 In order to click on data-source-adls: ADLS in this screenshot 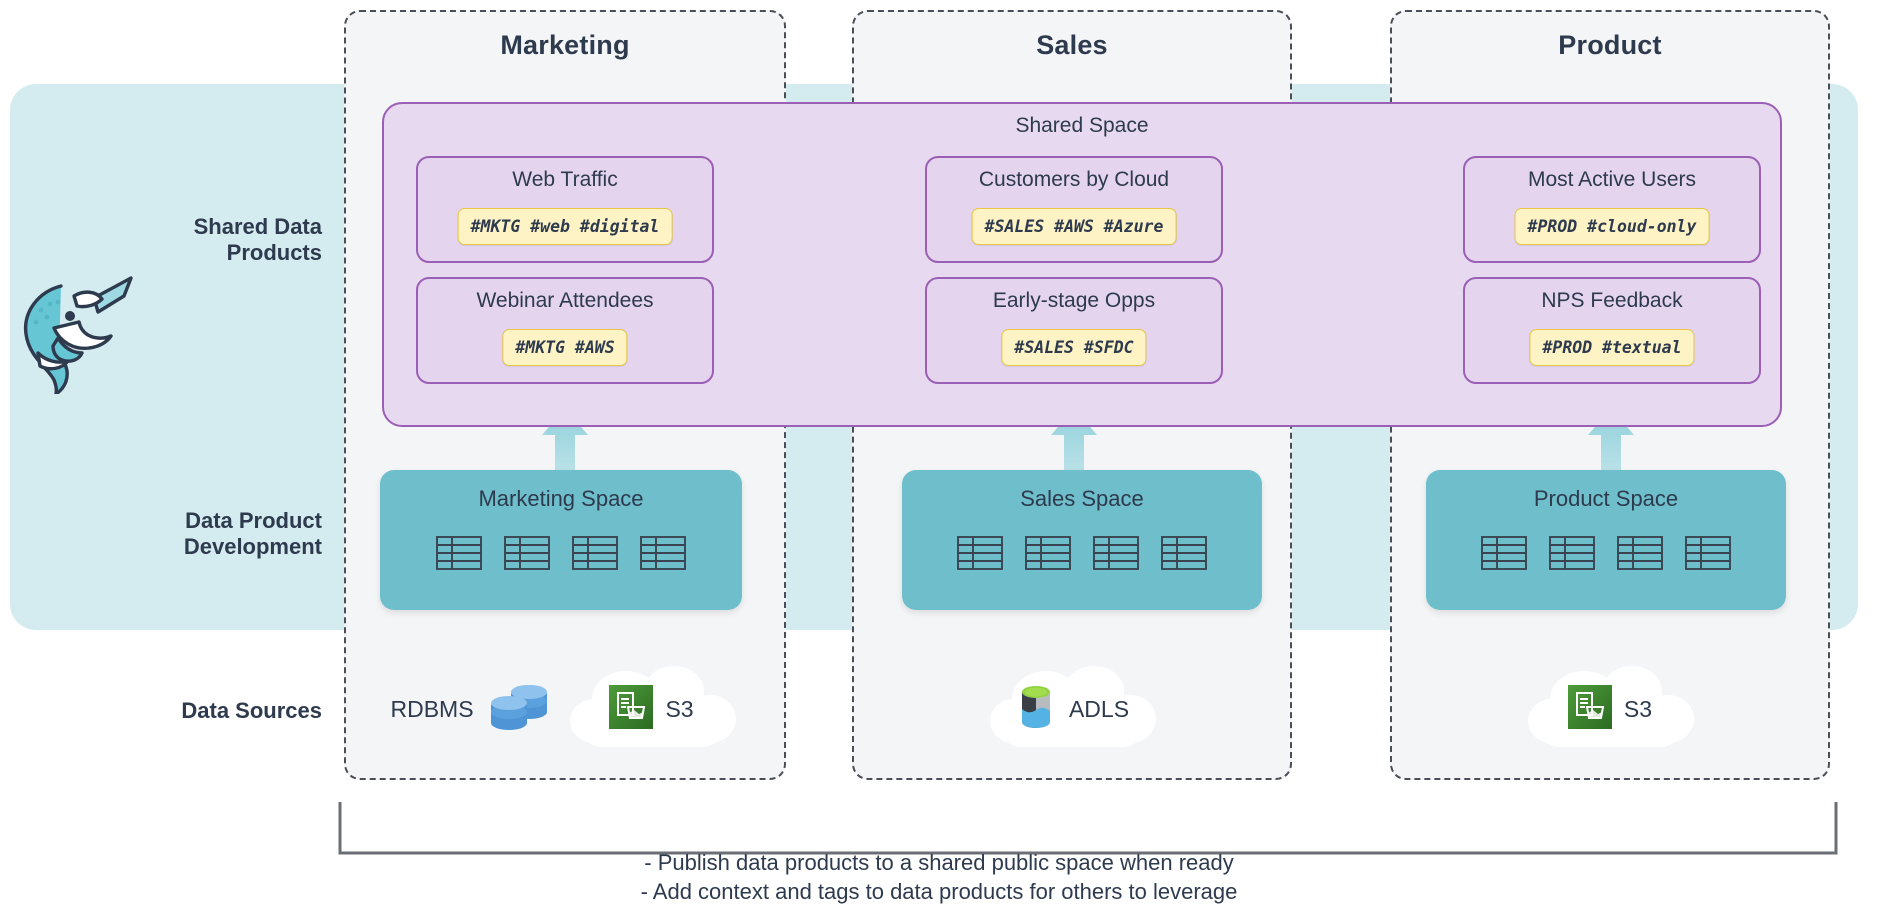, I will do `click(1072, 709)`.